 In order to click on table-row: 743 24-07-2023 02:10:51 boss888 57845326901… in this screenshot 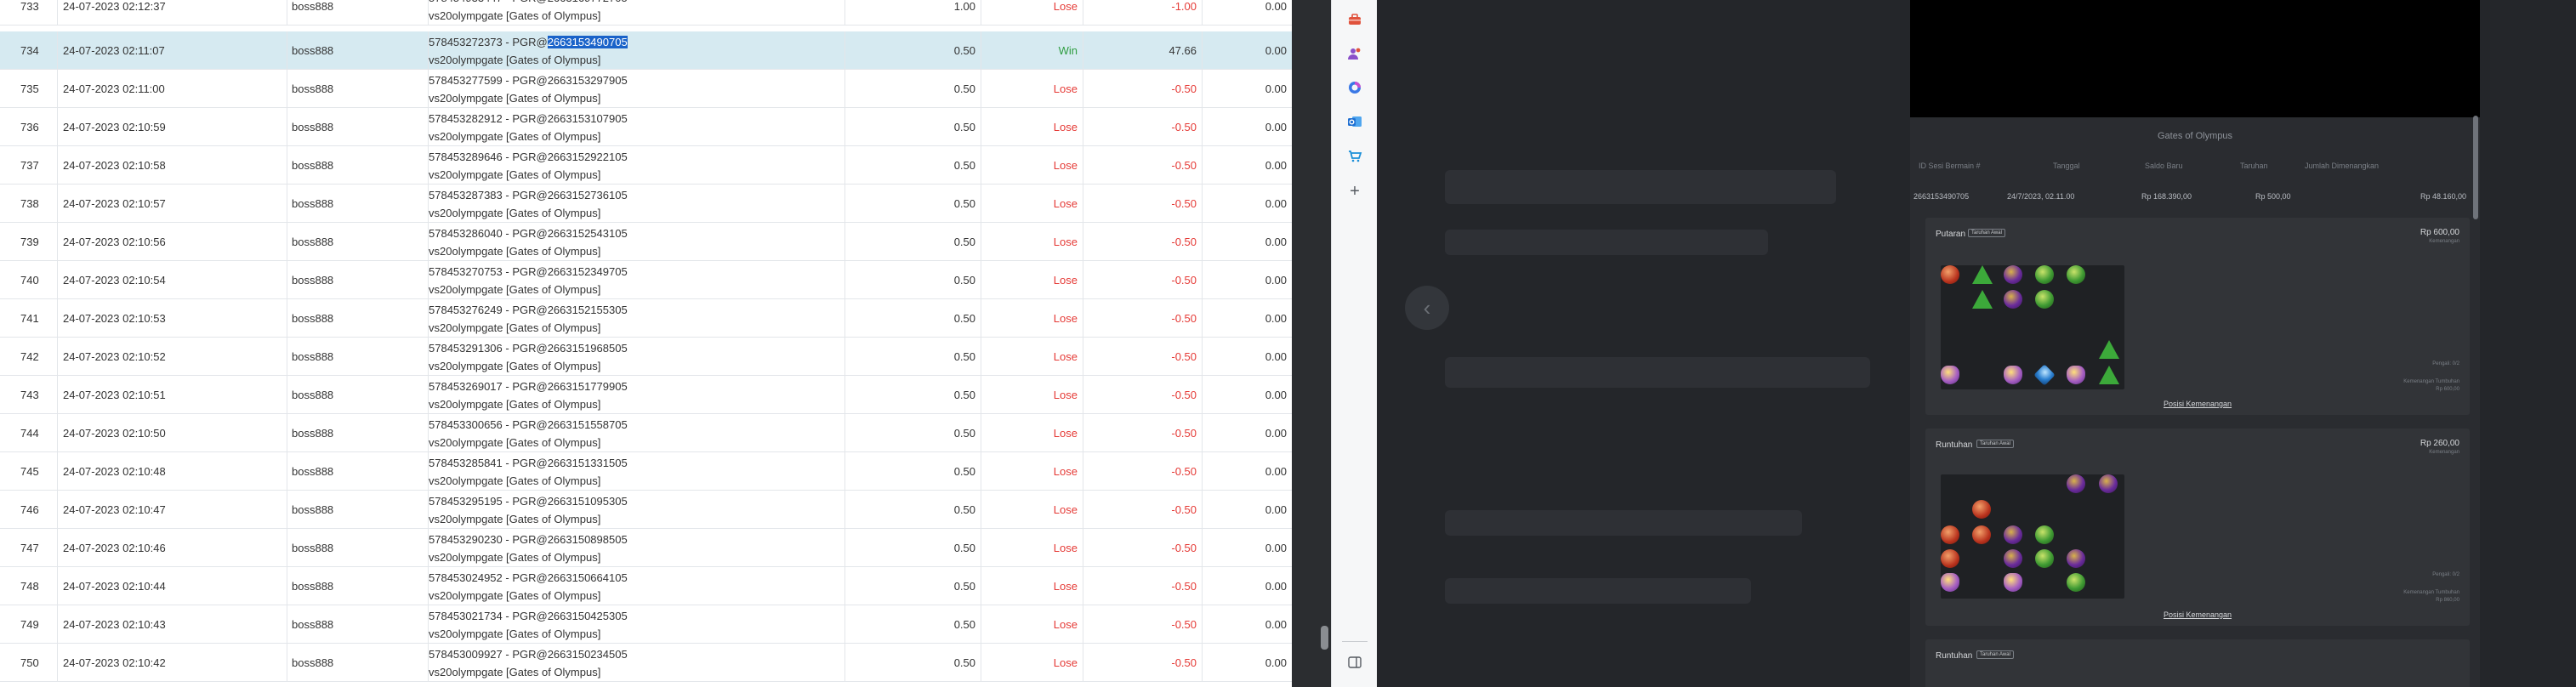, I will do `click(646, 395)`.